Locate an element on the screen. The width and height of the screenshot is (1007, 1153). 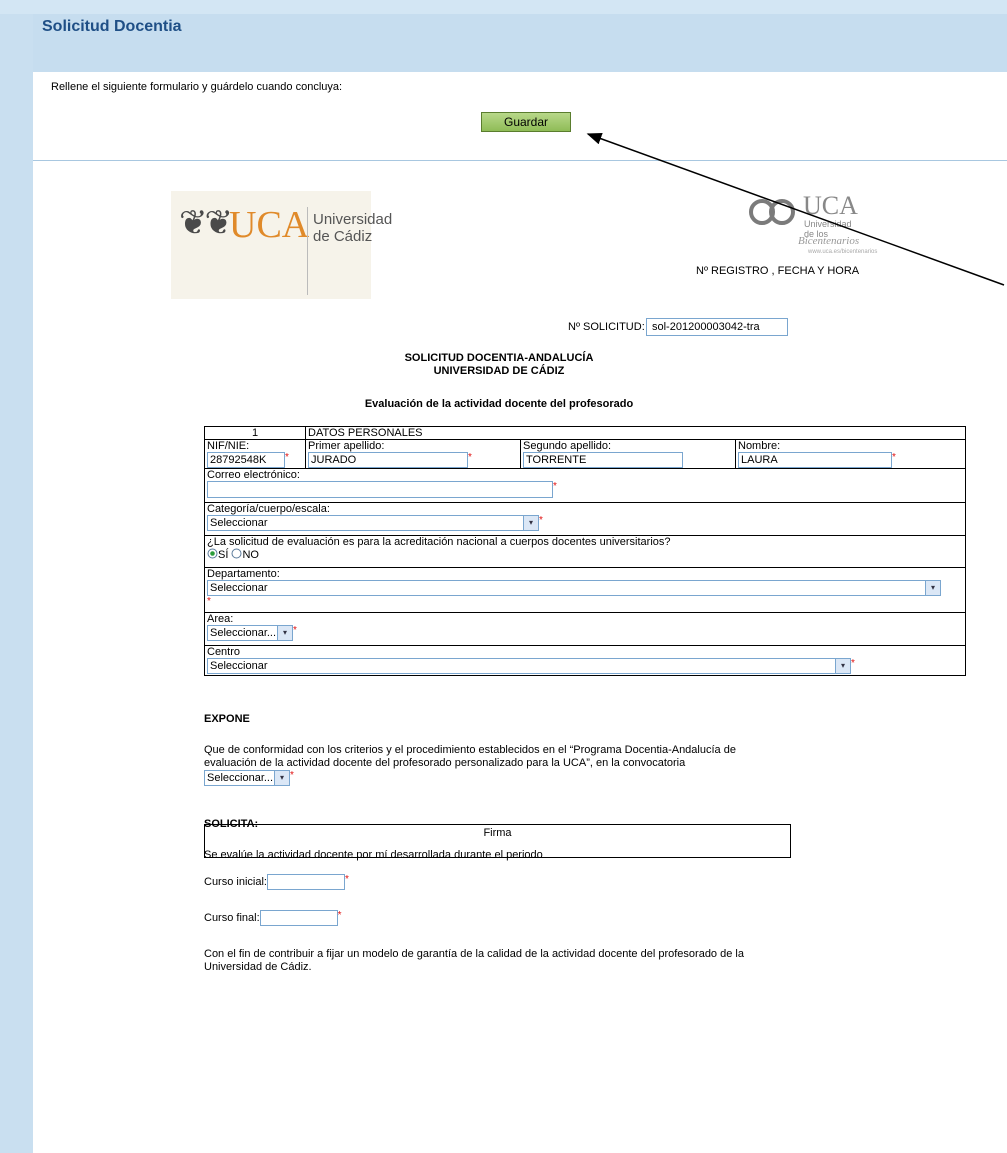
top-strip is located at coordinates (503, 7).